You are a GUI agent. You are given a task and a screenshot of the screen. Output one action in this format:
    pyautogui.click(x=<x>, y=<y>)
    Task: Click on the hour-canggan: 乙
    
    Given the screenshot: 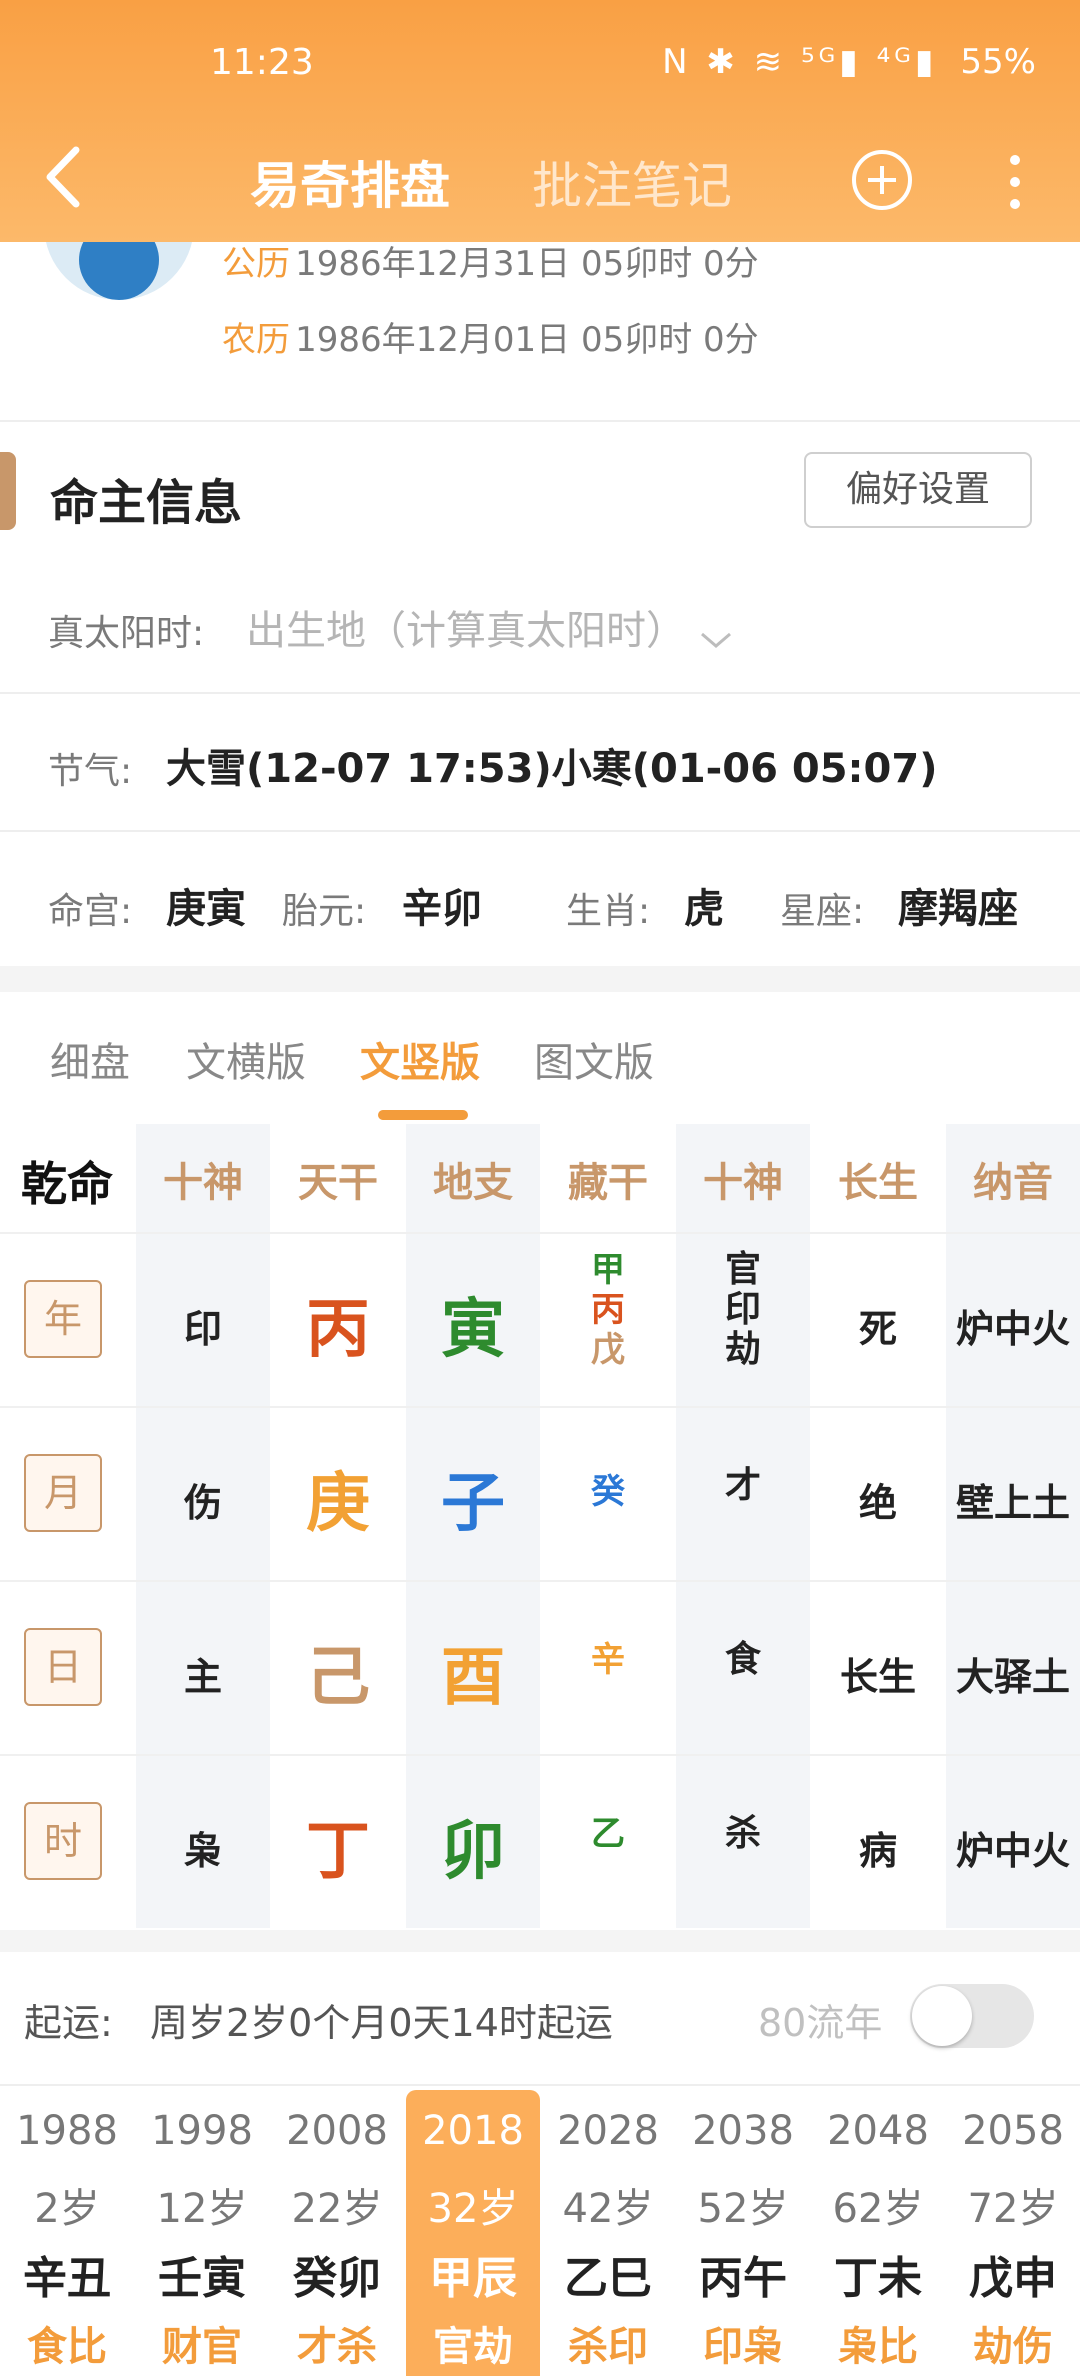 What is the action you would take?
    pyautogui.click(x=608, y=1834)
    